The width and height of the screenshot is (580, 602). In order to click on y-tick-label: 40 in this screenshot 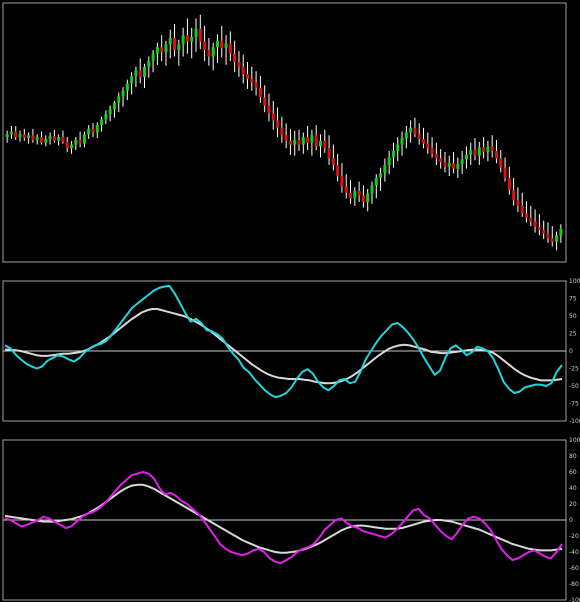, I will do `click(573, 488)`.